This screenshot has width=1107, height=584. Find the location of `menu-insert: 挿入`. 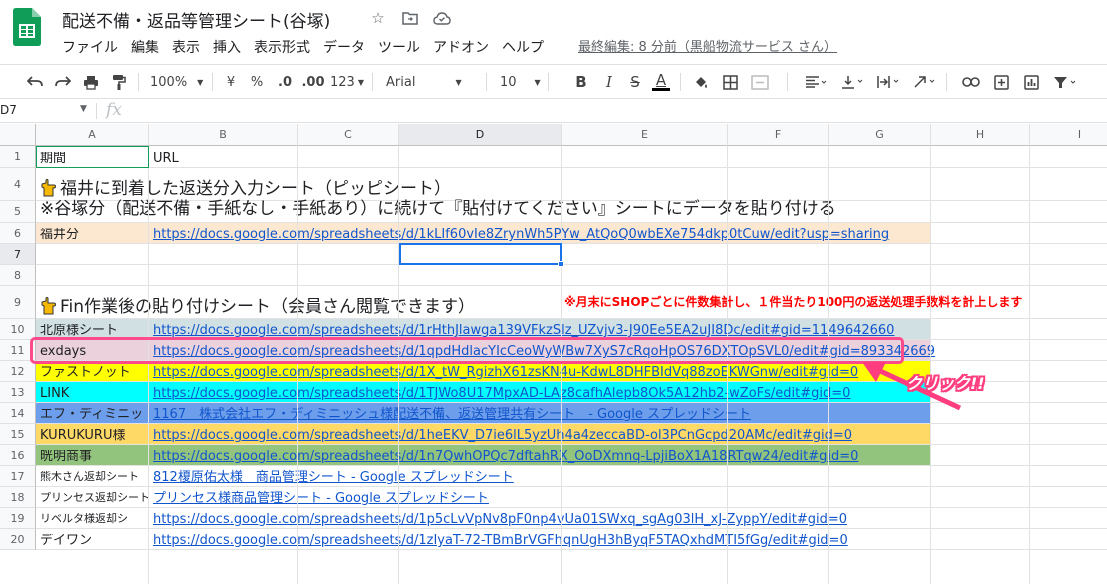

menu-insert: 挿入 is located at coordinates (227, 47).